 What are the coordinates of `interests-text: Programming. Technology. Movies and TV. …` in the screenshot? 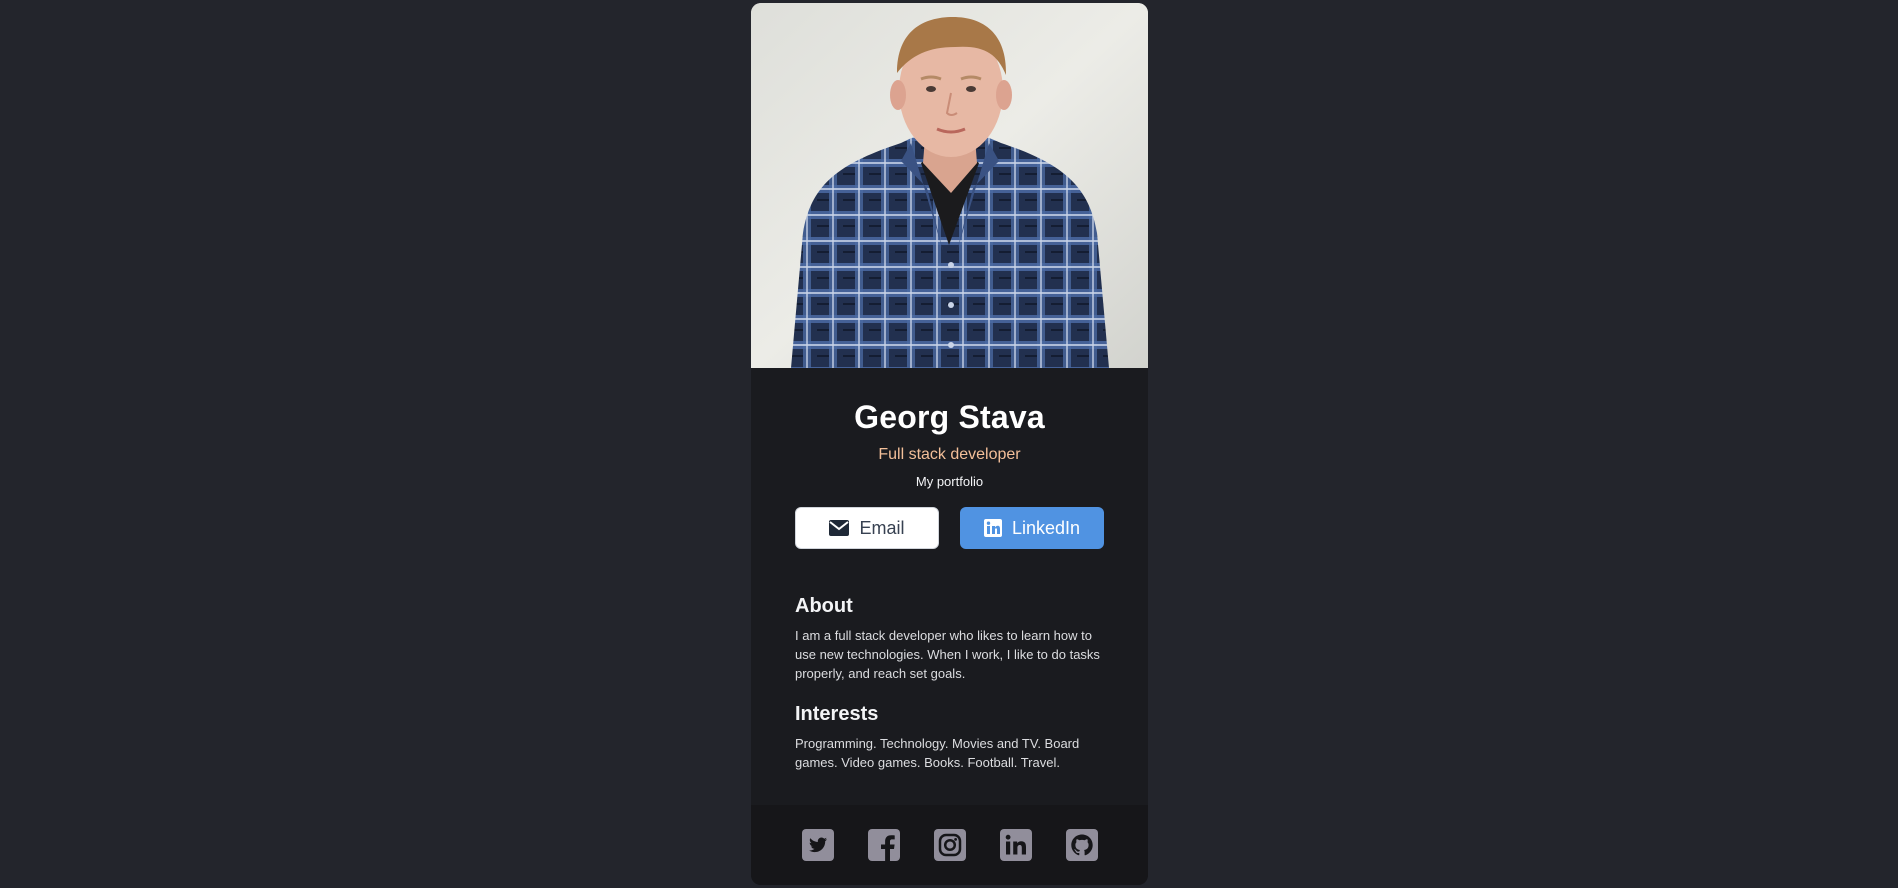 It's located at (937, 753).